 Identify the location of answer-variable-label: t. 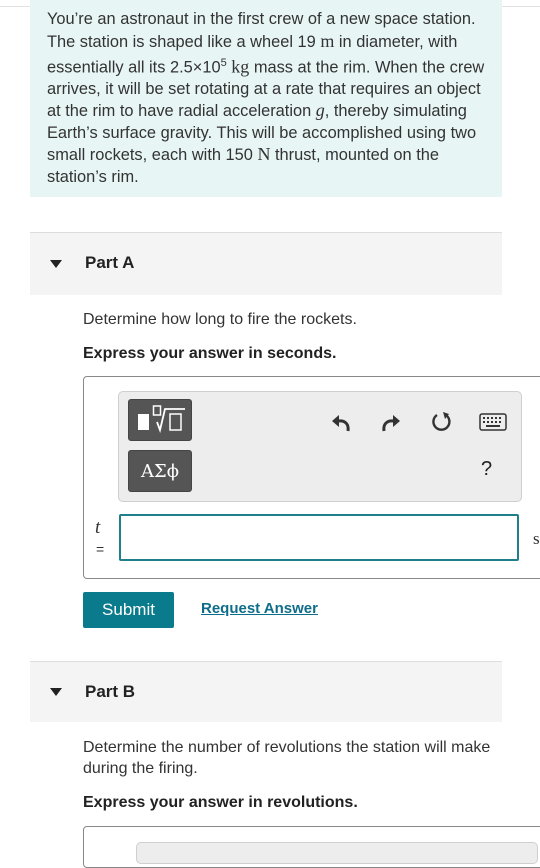
(98, 527).